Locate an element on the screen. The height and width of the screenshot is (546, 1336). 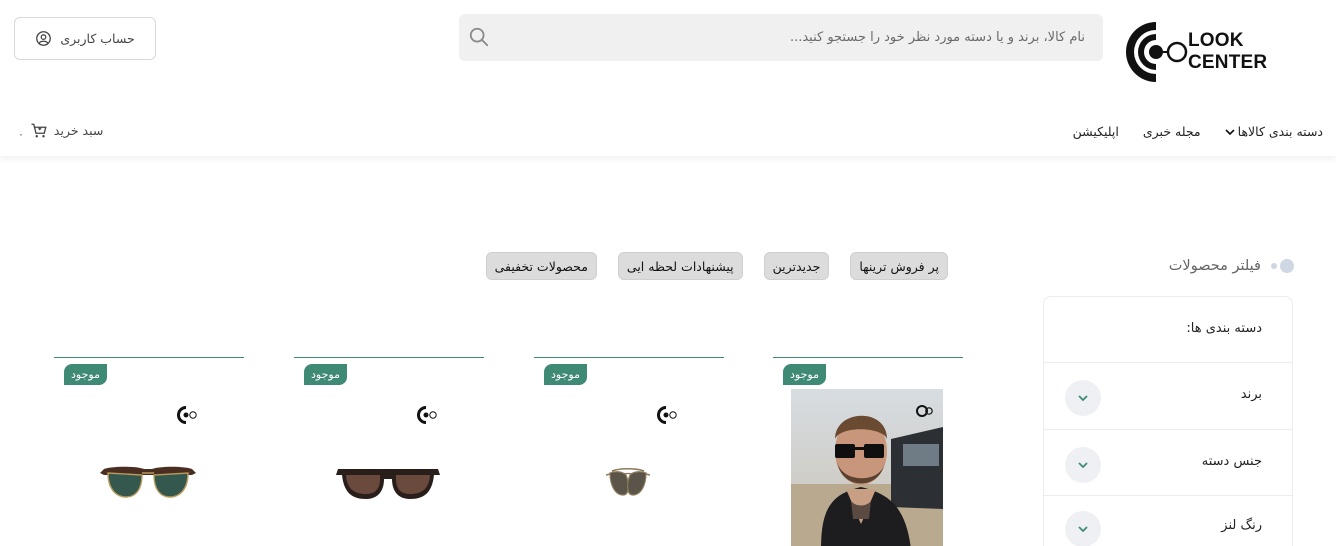
product-image-square-sunglasses is located at coordinates (388, 467).